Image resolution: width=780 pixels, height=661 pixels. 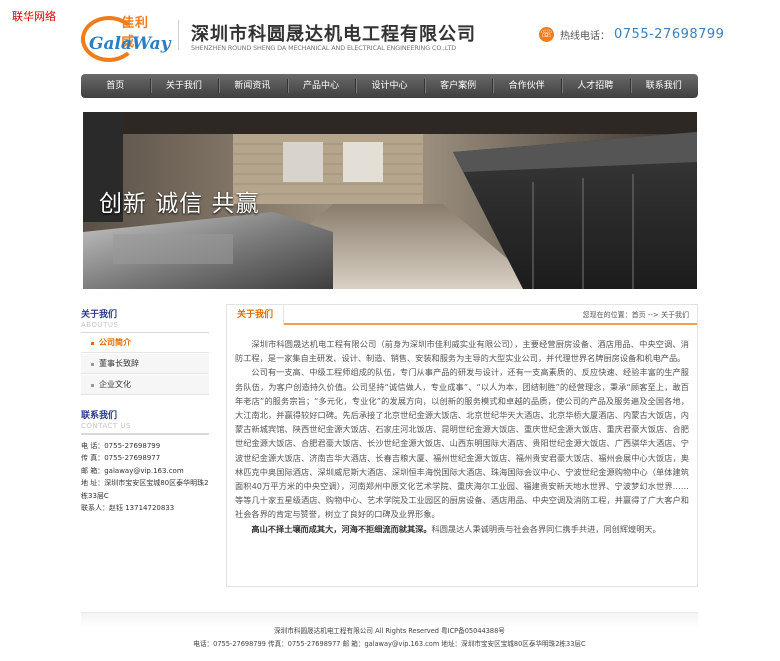 I want to click on sidebar-item-chairman-speech: 董事长致辞, so click(x=145, y=364).